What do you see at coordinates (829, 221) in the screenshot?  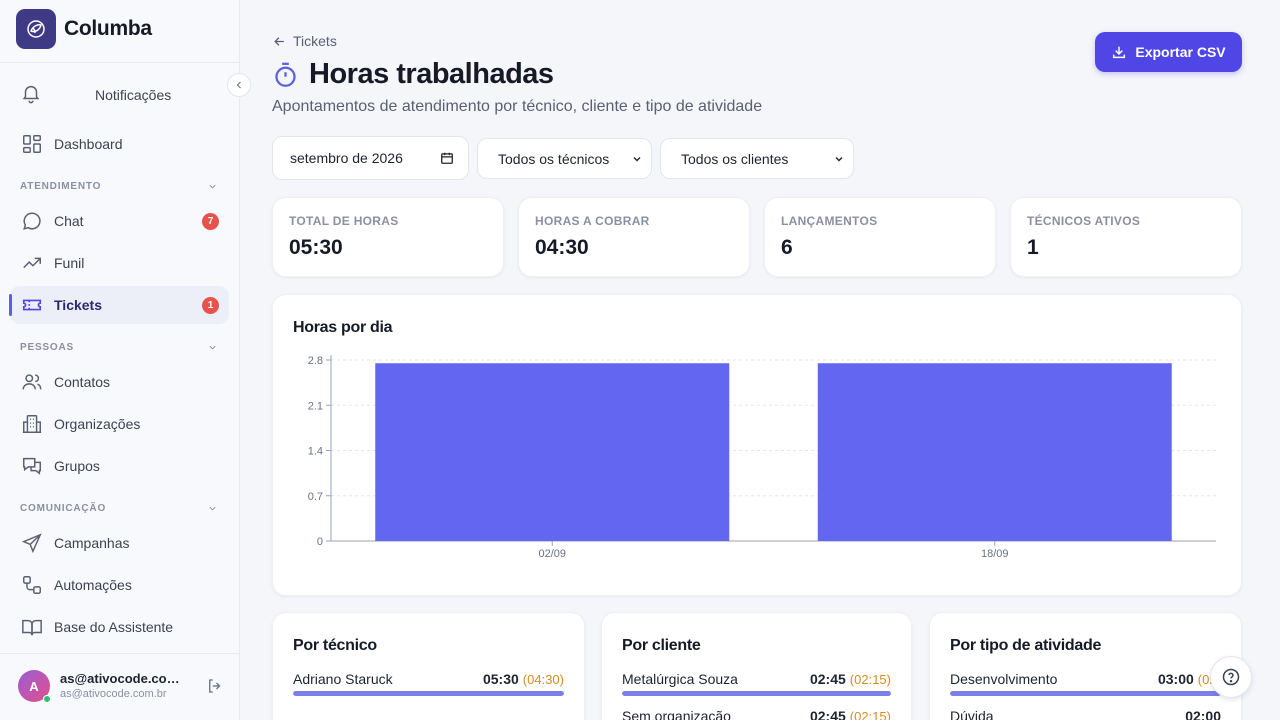 I see `stat-label: LANÇAMENTOS` at bounding box center [829, 221].